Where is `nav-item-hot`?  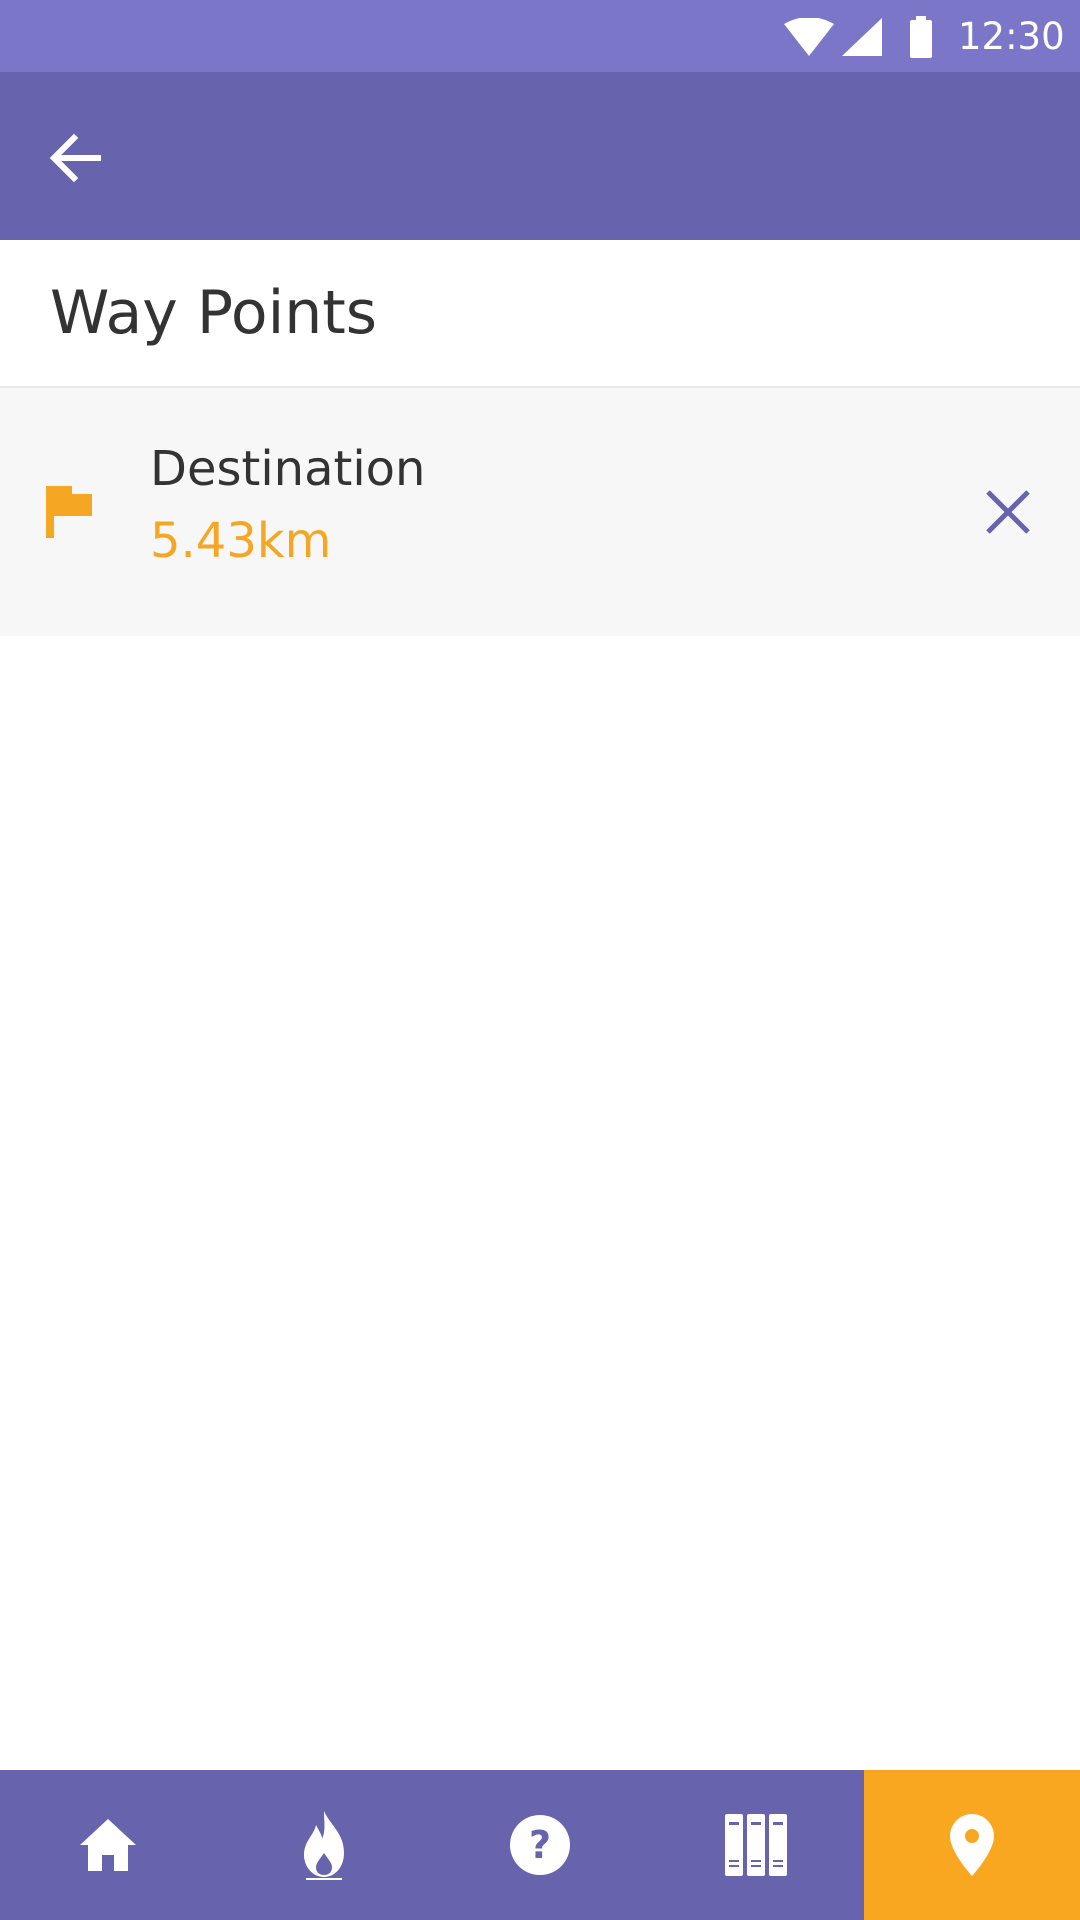 nav-item-hot is located at coordinates (324, 1845).